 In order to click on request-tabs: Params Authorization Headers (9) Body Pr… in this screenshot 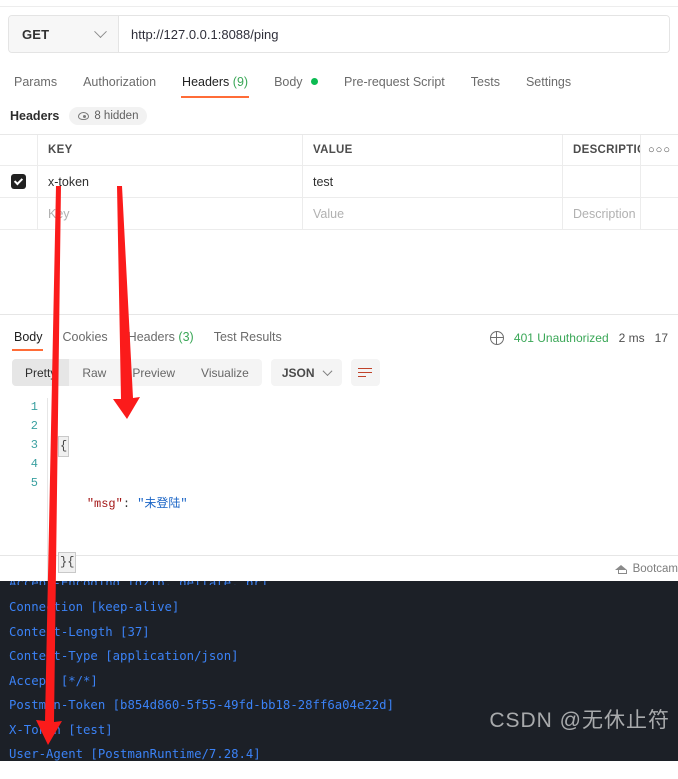, I will do `click(339, 82)`.